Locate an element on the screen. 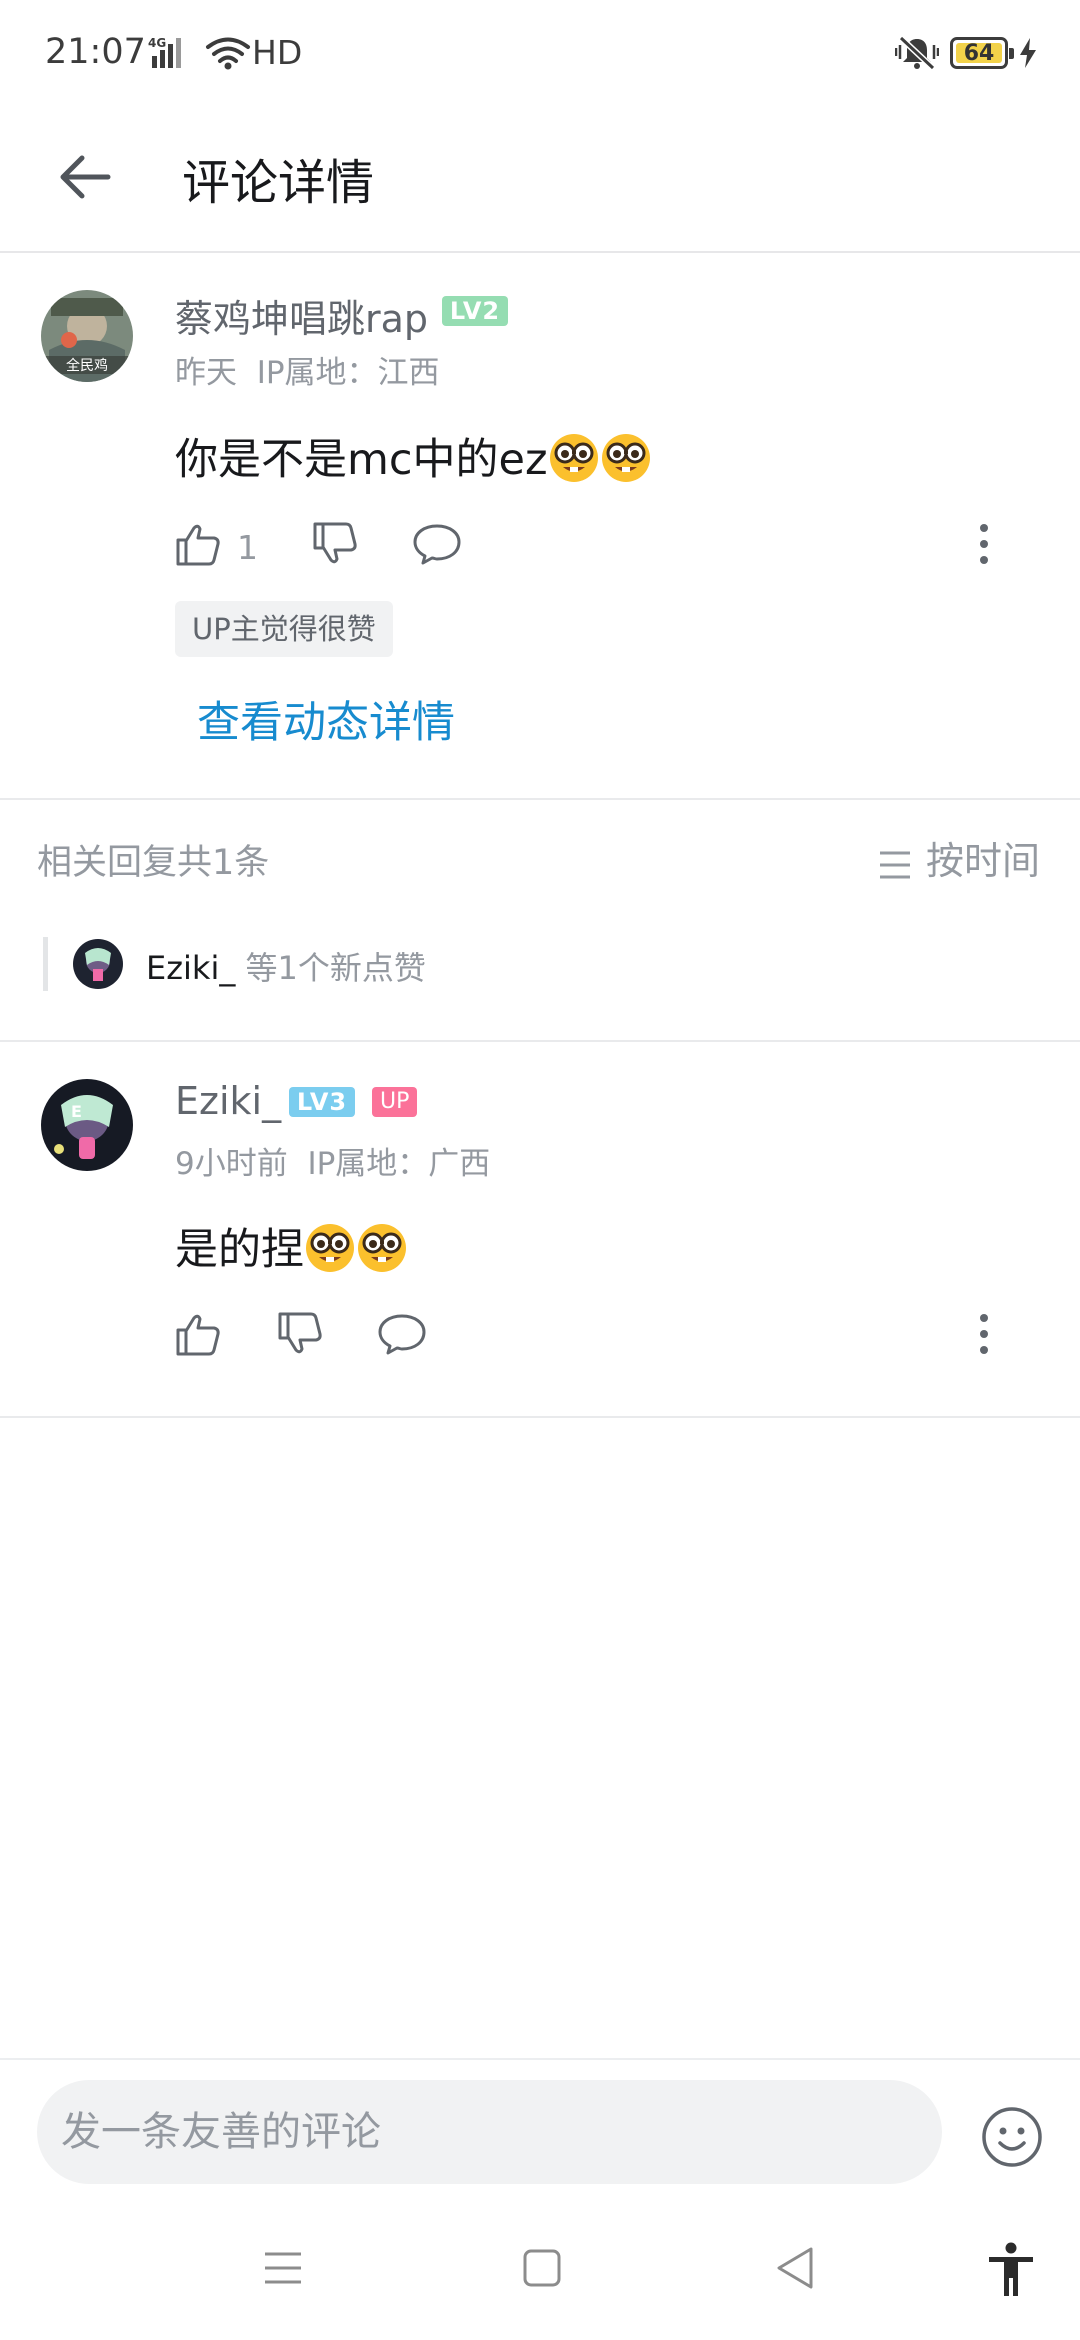 The width and height of the screenshot is (1080, 2340). back-button is located at coordinates (88, 177).